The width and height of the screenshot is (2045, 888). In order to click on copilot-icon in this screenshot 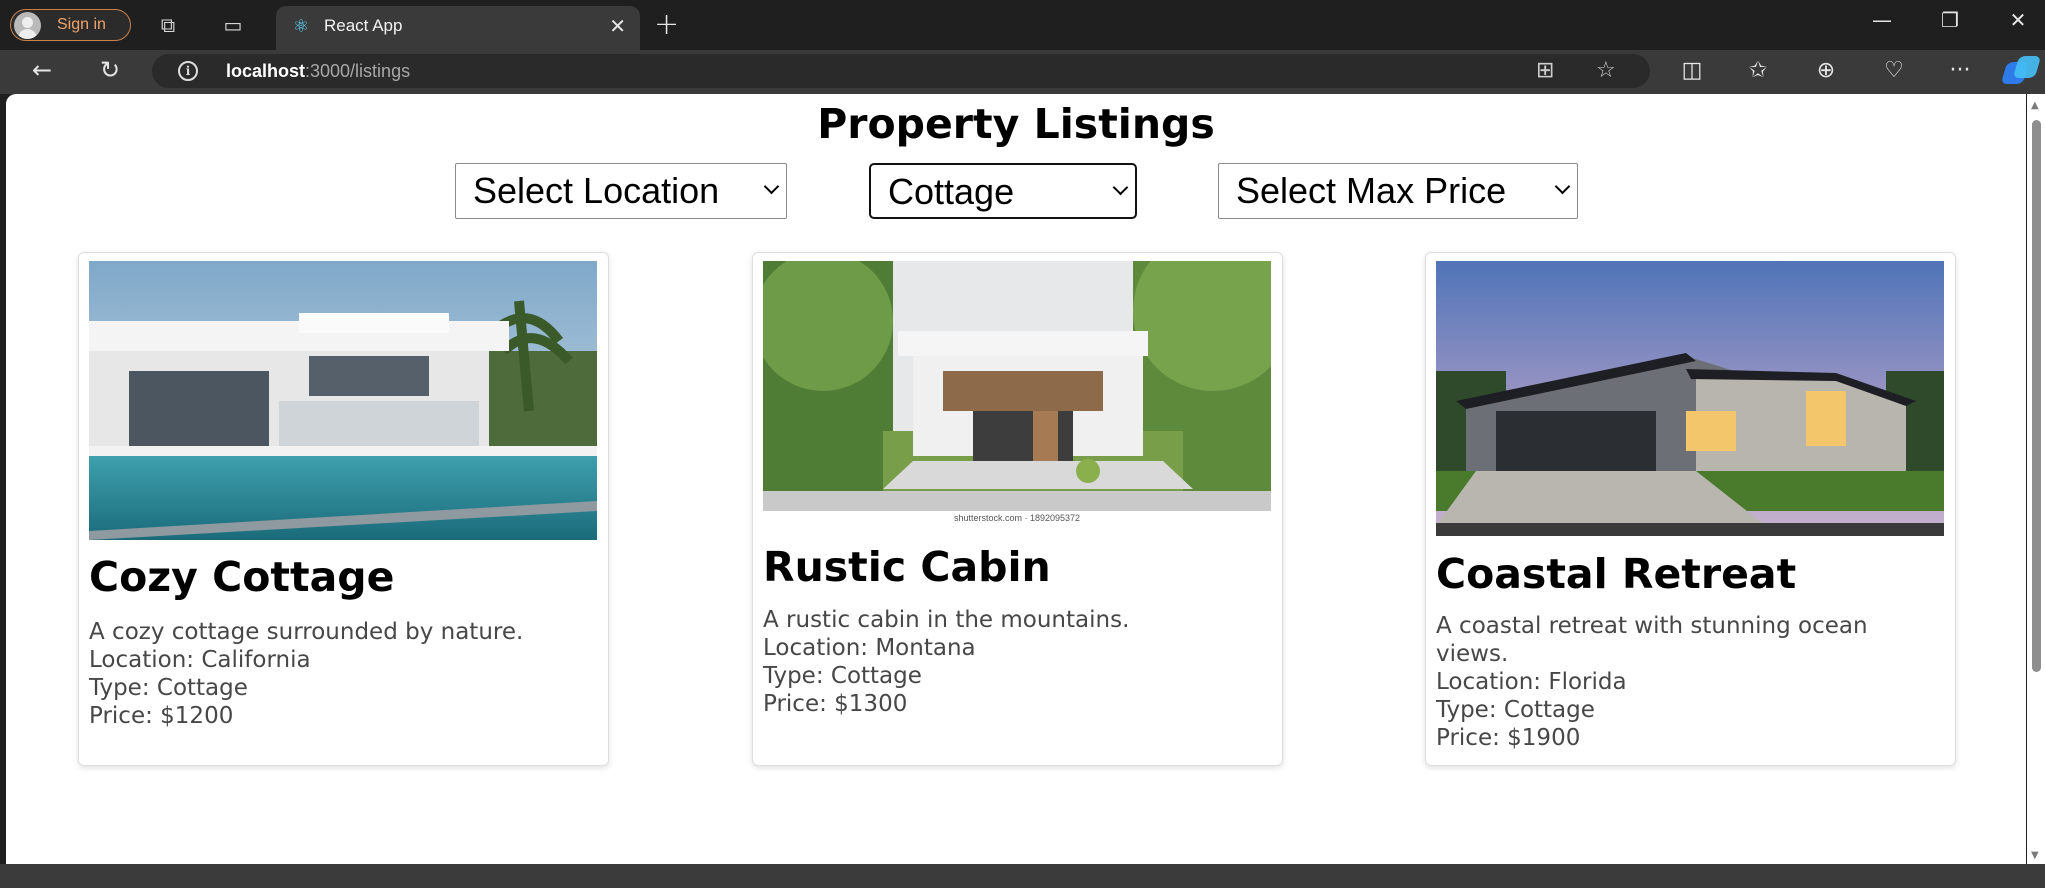, I will do `click(2021, 70)`.